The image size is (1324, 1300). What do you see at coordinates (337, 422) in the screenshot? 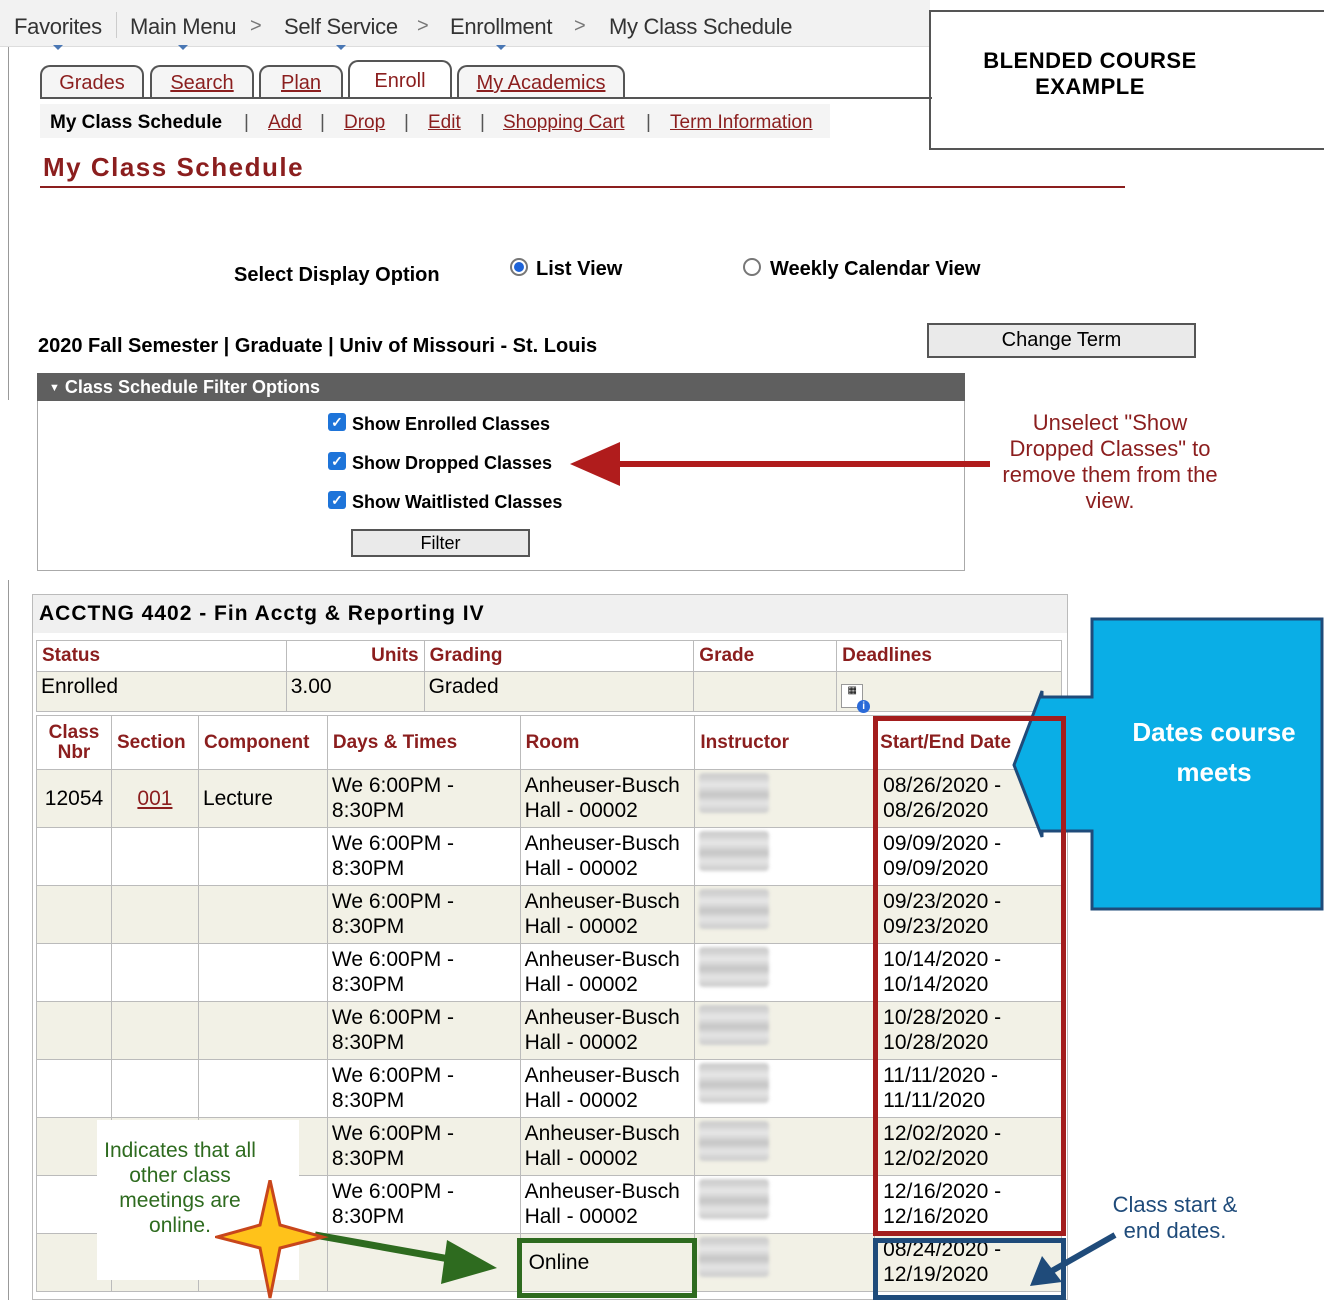
I see `show-enrolled-checkbox: ✓` at bounding box center [337, 422].